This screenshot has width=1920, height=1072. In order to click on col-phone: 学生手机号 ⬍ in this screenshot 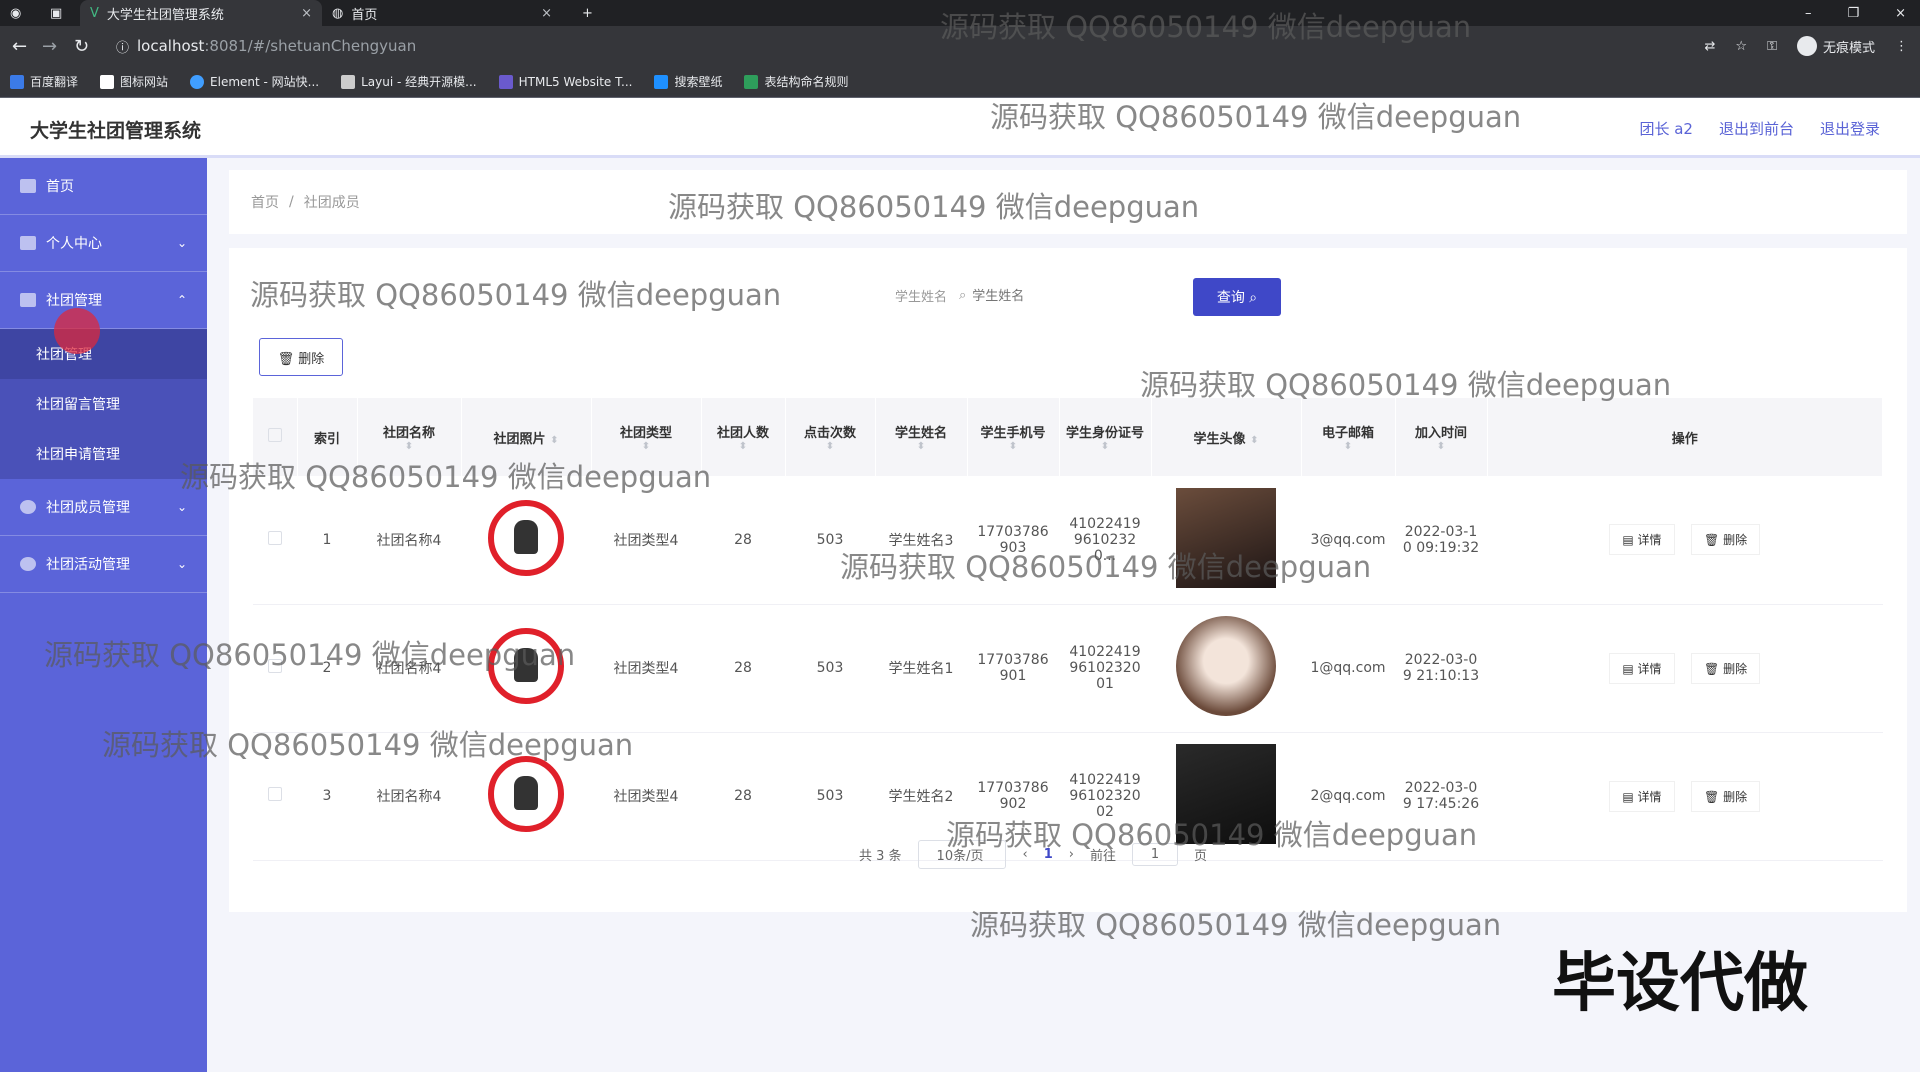, I will do `click(1013, 437)`.